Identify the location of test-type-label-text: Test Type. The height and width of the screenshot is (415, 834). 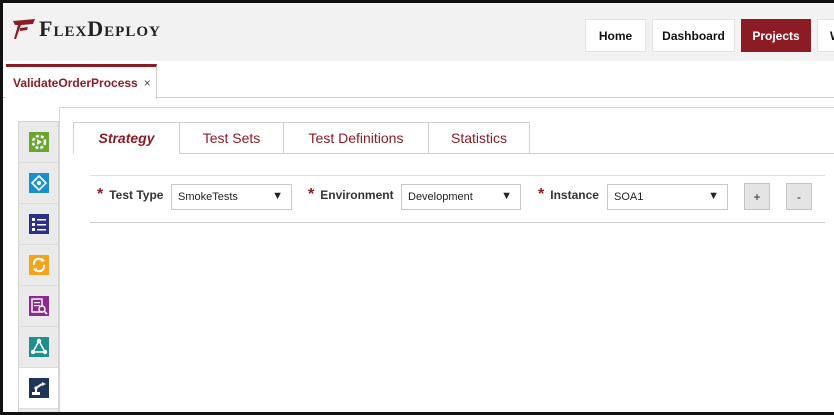
(136, 195).